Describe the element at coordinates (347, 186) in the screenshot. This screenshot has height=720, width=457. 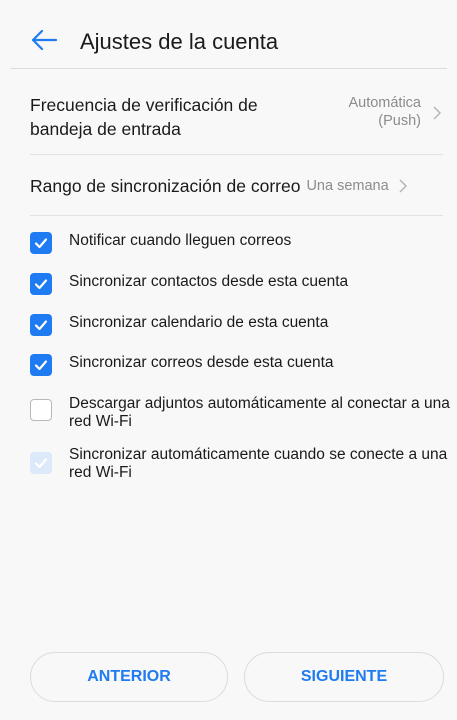
I see `sync-range-value: Una semana` at that location.